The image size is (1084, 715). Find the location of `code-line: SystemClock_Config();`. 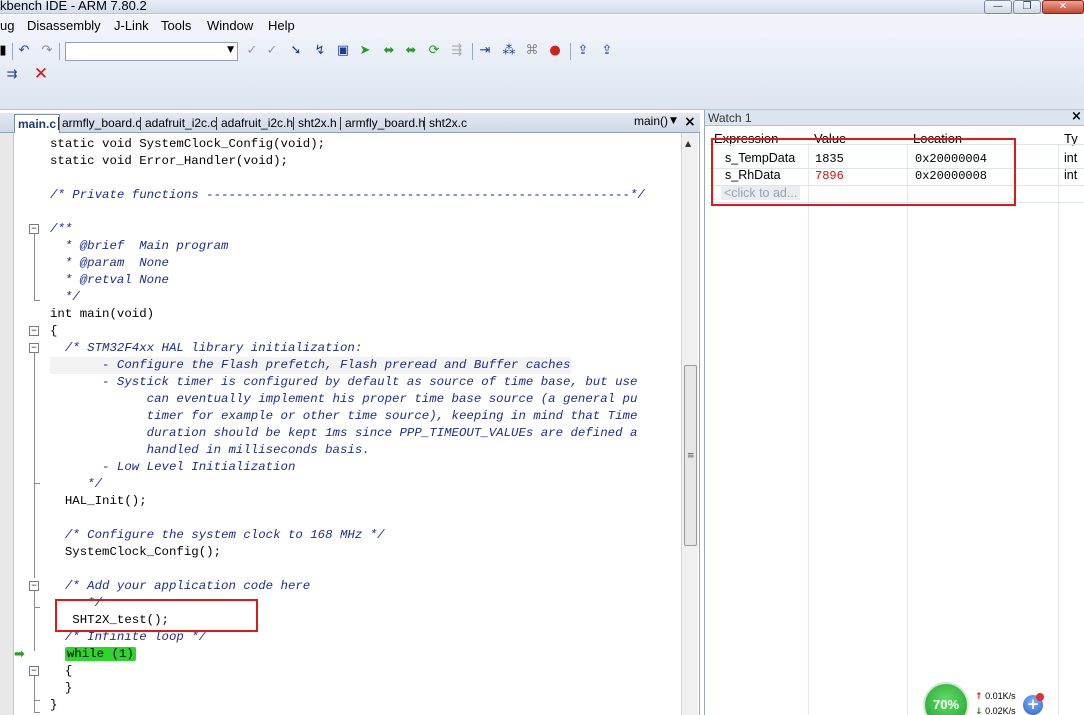

code-line: SystemClock_Config(); is located at coordinates (135, 552).